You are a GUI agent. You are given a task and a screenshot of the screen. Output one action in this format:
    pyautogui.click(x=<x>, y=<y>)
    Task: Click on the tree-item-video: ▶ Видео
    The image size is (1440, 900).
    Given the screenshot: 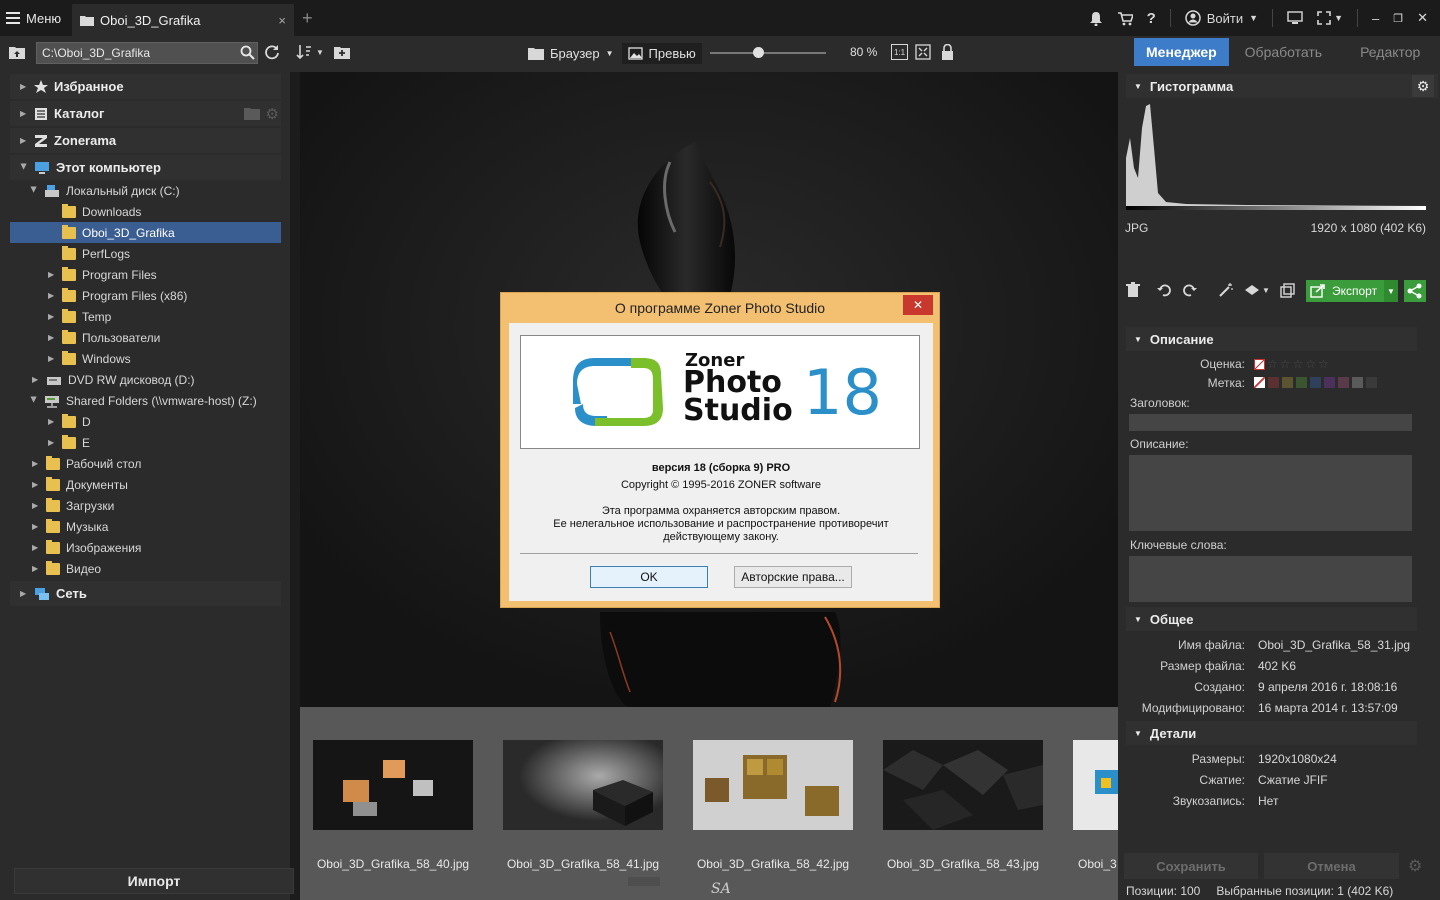 What is the action you would take?
    pyautogui.click(x=156, y=568)
    